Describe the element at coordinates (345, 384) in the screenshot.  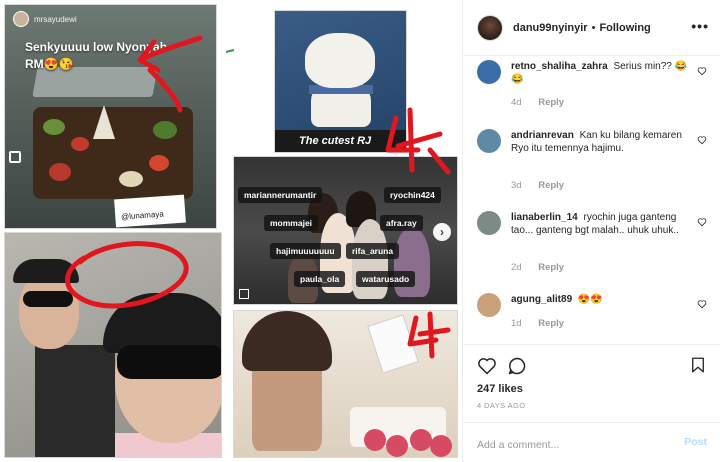
I see `cake-photo` at that location.